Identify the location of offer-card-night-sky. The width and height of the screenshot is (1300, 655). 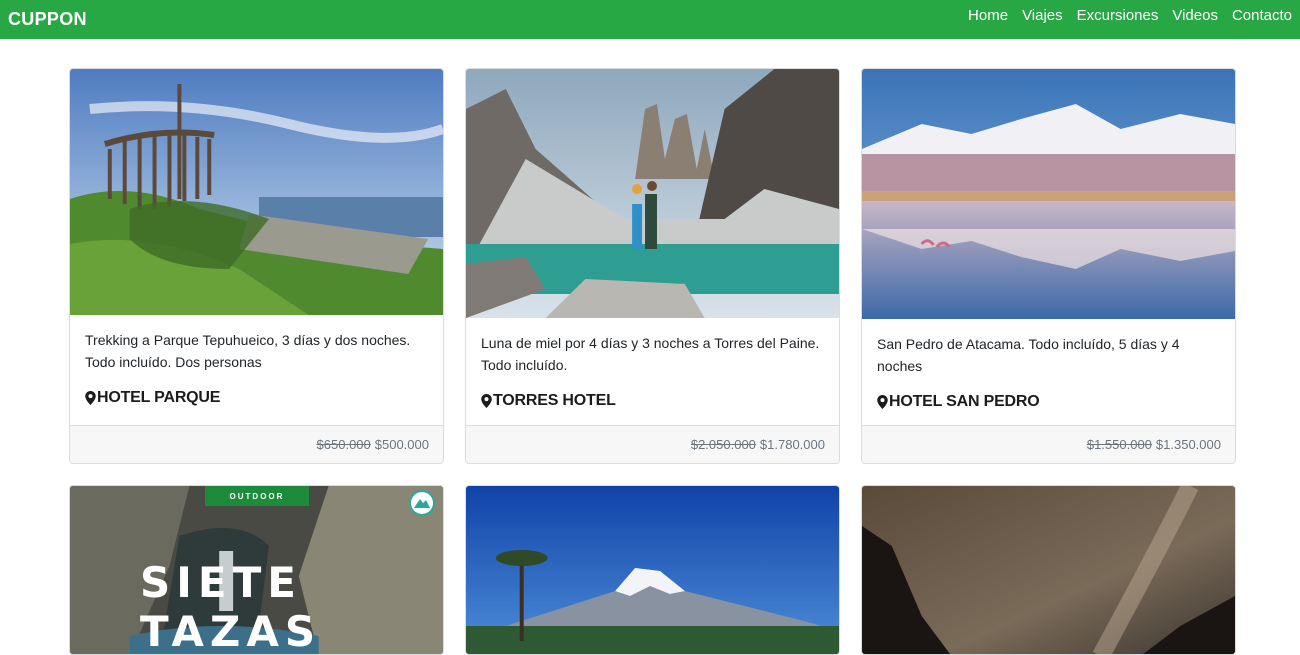
(1048, 570).